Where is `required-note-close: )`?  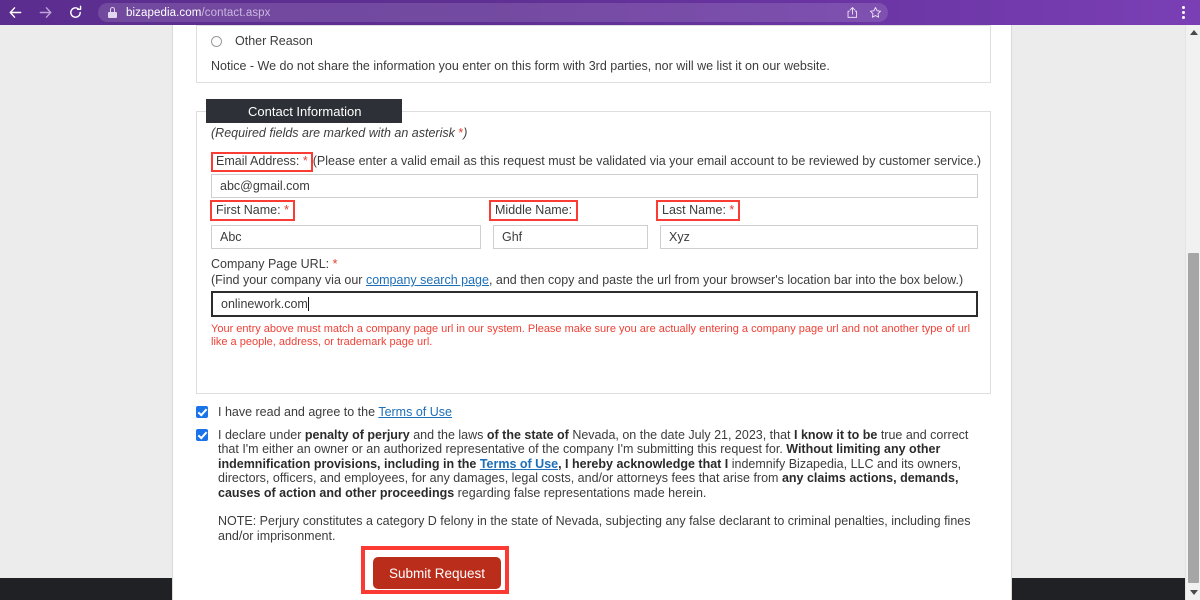 required-note-close: ) is located at coordinates (465, 133).